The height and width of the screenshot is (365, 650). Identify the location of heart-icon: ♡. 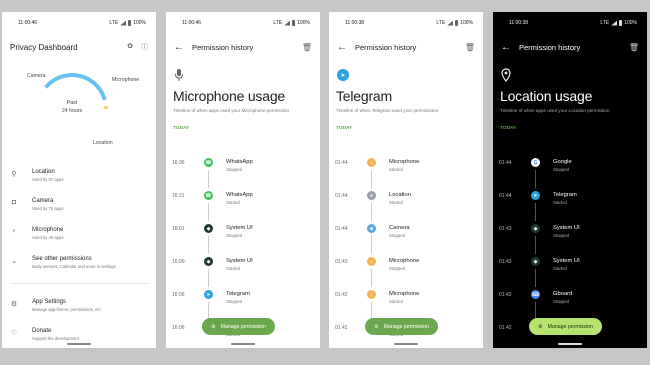
(14, 333).